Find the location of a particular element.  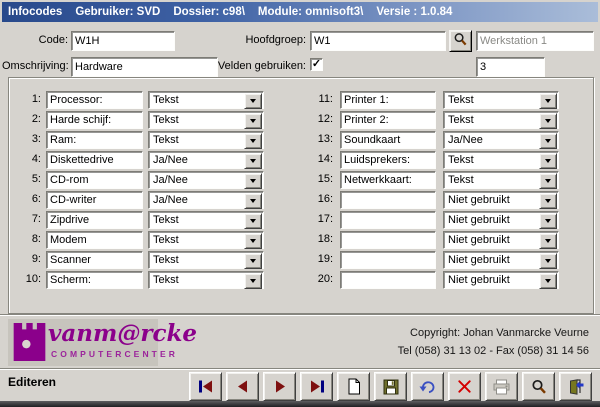

field-number: 13: is located at coordinates (325, 139).